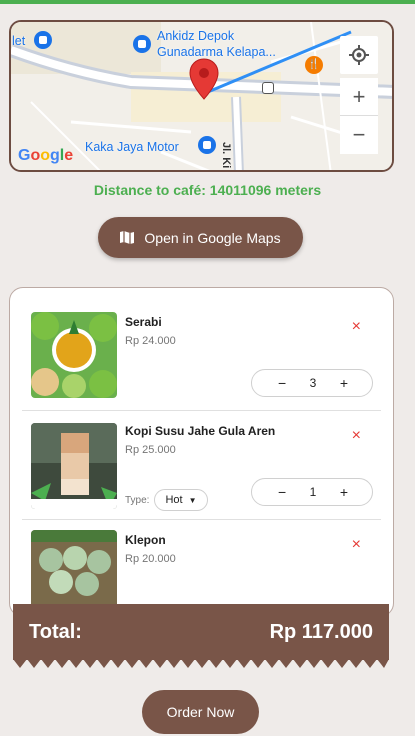 This screenshot has width=415, height=736. What do you see at coordinates (207, 2) in the screenshot?
I see `status-accent-bar` at bounding box center [207, 2].